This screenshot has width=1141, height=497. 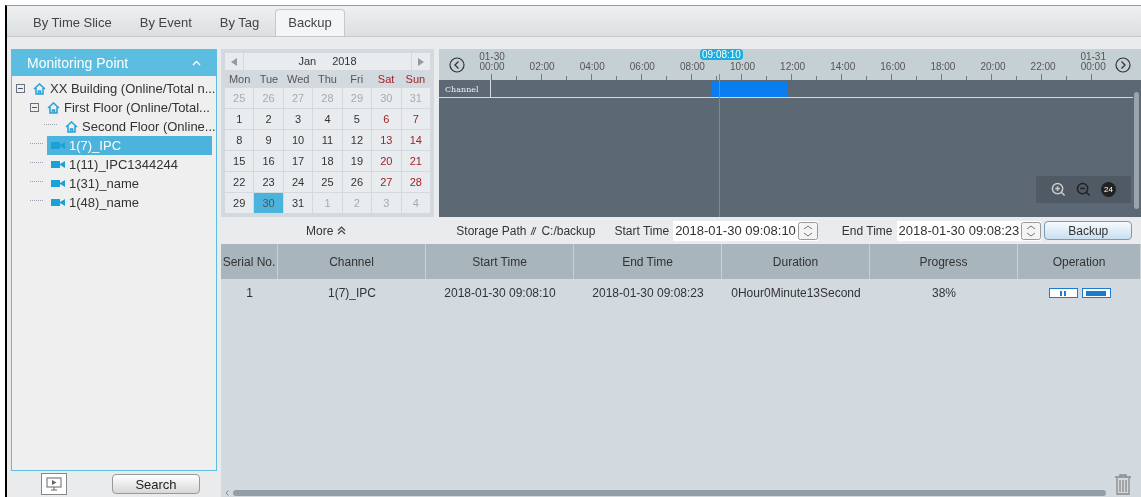 What do you see at coordinates (1088, 230) in the screenshot?
I see `backup-button: Backup` at bounding box center [1088, 230].